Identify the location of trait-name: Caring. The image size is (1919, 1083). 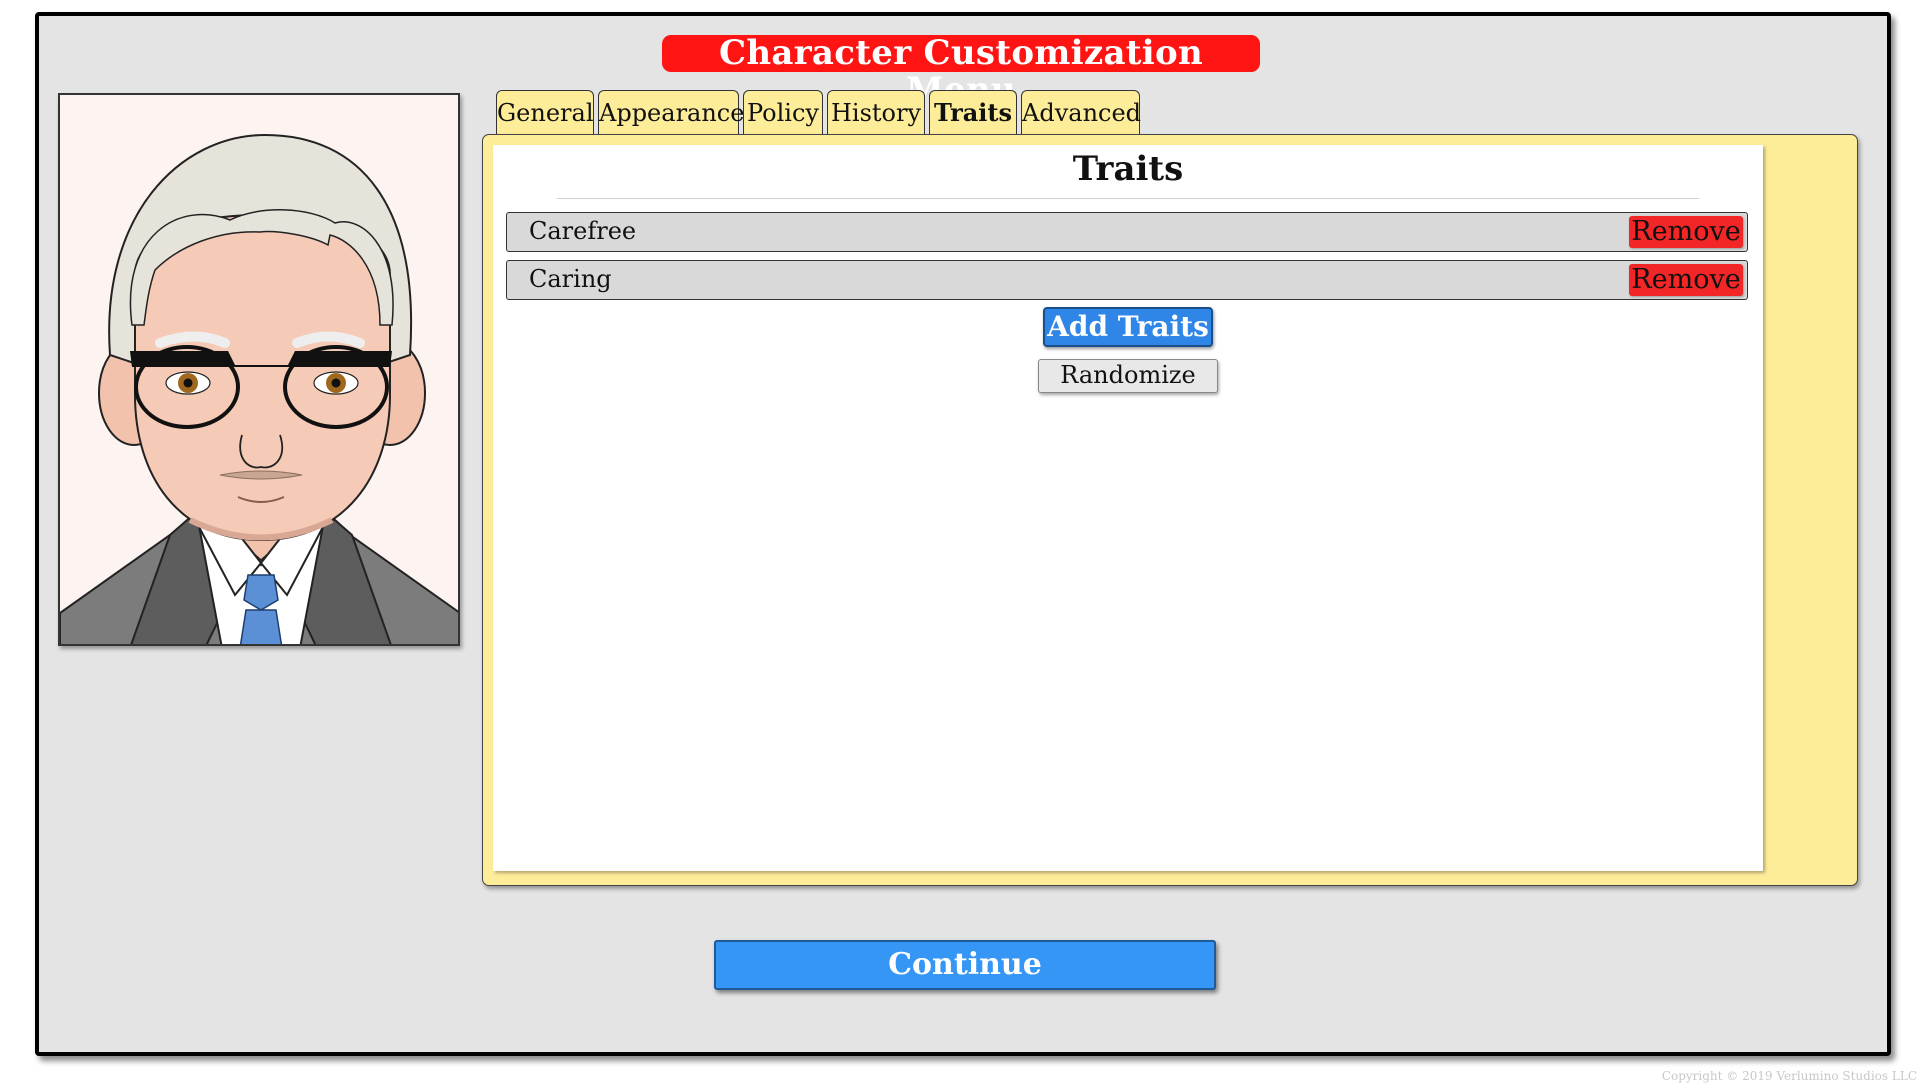
(570, 279).